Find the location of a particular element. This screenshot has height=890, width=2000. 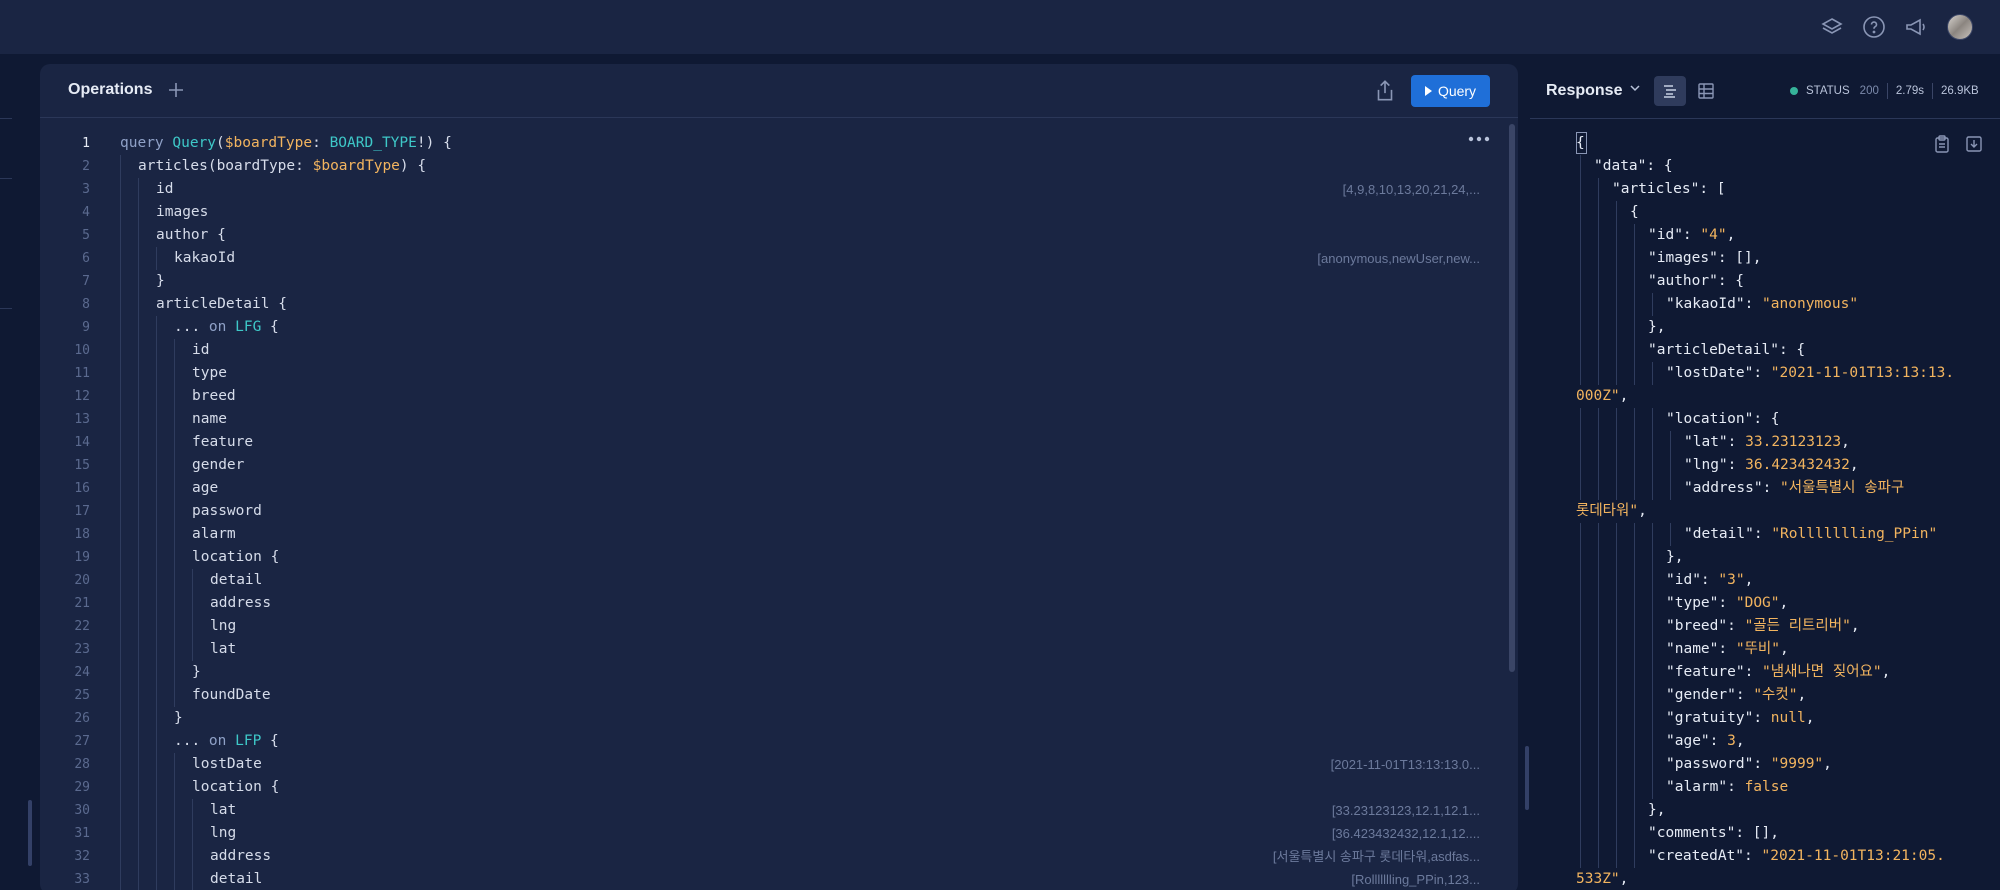

json-line: "articleDetail": { is located at coordinates (1727, 350).